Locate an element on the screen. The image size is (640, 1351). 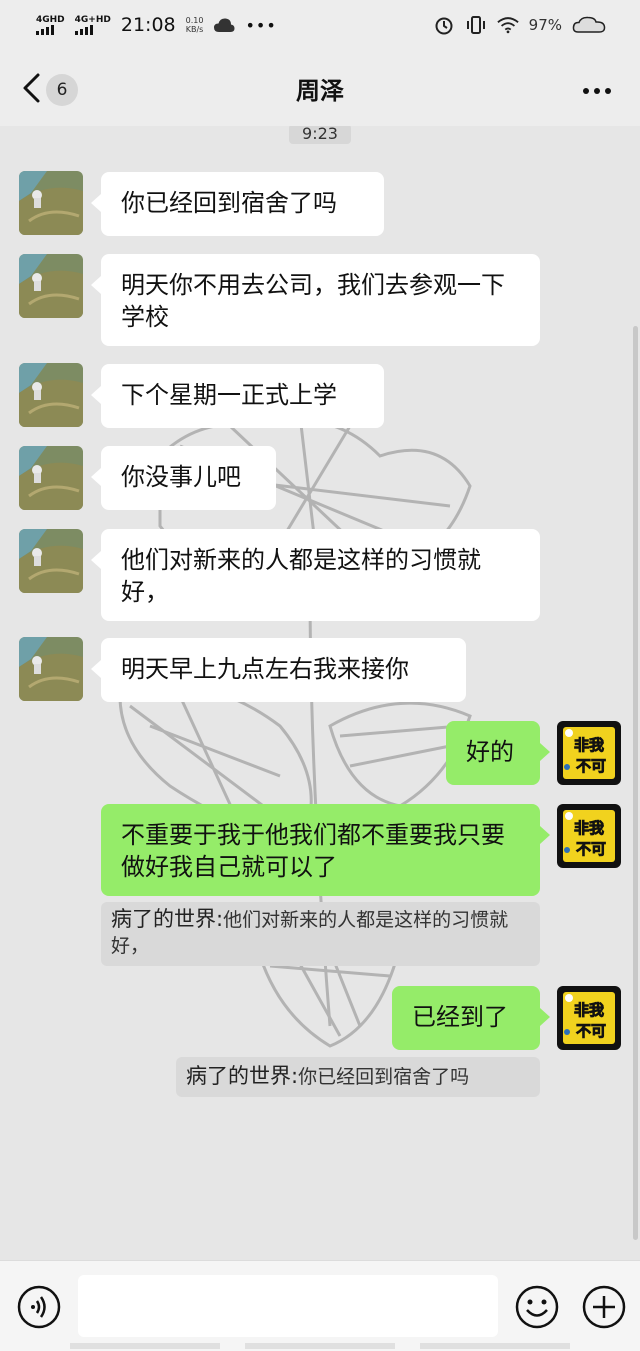
ellipsis-icon is located at coordinates (597, 91).